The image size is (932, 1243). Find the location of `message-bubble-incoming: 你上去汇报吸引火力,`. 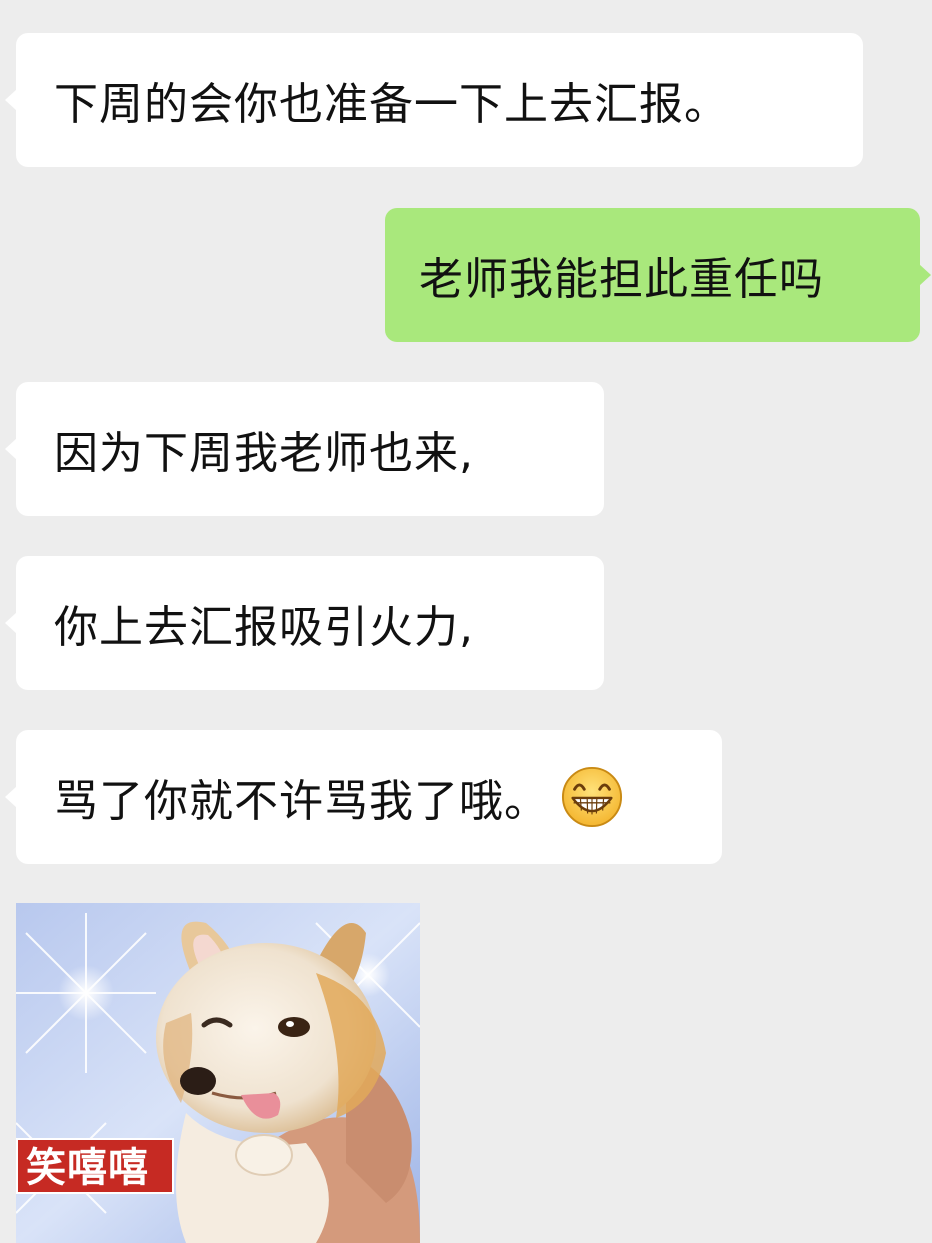

message-bubble-incoming: 你上去汇报吸引火力, is located at coordinates (304, 623).